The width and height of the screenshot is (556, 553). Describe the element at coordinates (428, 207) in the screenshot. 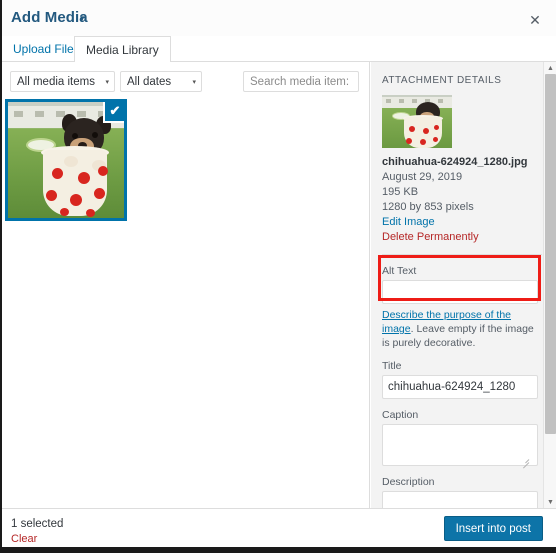

I see `attachment-dimensions: 1280 by 853 pixels` at that location.